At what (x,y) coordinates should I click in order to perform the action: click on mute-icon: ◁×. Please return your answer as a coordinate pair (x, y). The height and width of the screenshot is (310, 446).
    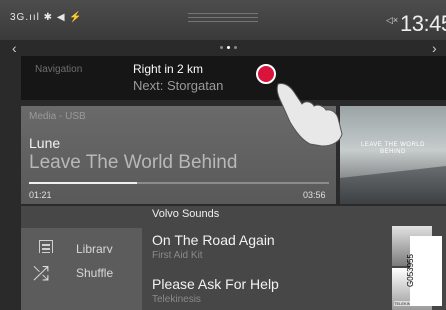
    Looking at the image, I should click on (392, 20).